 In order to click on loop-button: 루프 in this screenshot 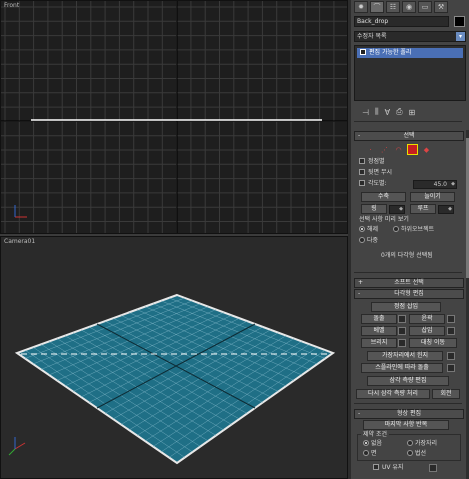, I will do `click(423, 209)`.